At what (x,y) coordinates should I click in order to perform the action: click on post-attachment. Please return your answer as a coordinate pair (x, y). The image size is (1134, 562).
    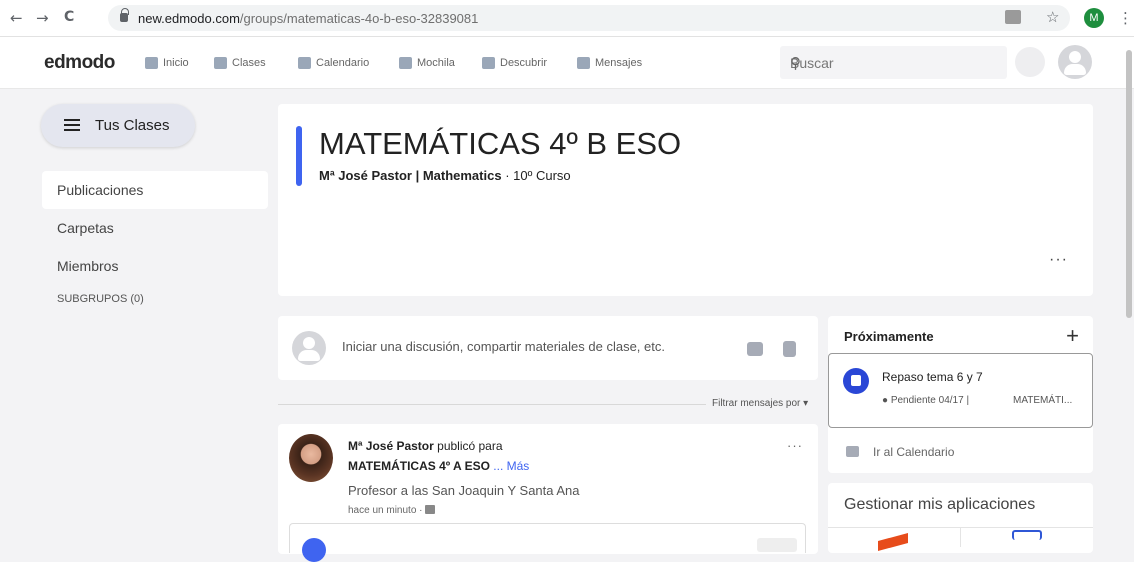
    Looking at the image, I should click on (547, 542).